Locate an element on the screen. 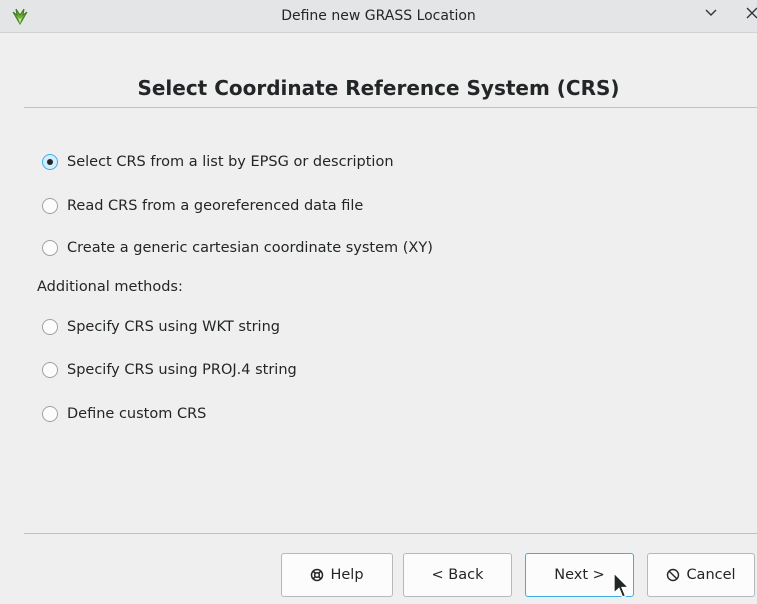  additional-methods-label: Additional methods: is located at coordinates (110, 287).